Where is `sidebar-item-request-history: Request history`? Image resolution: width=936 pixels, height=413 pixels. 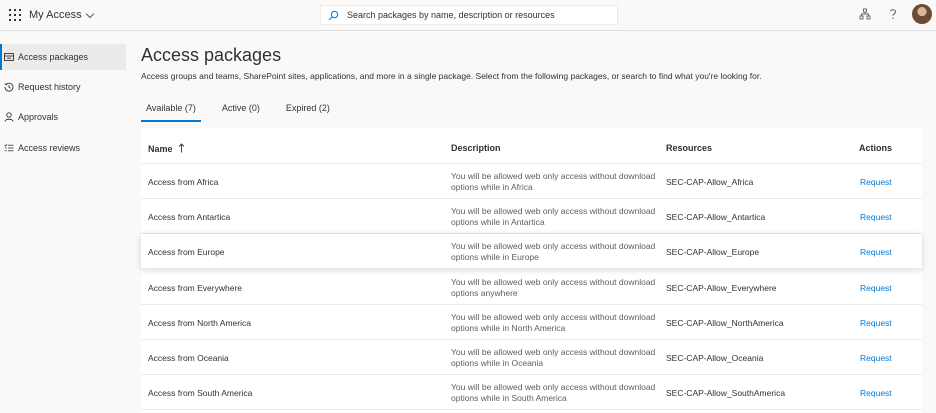 sidebar-item-request-history: Request history is located at coordinates (63, 87).